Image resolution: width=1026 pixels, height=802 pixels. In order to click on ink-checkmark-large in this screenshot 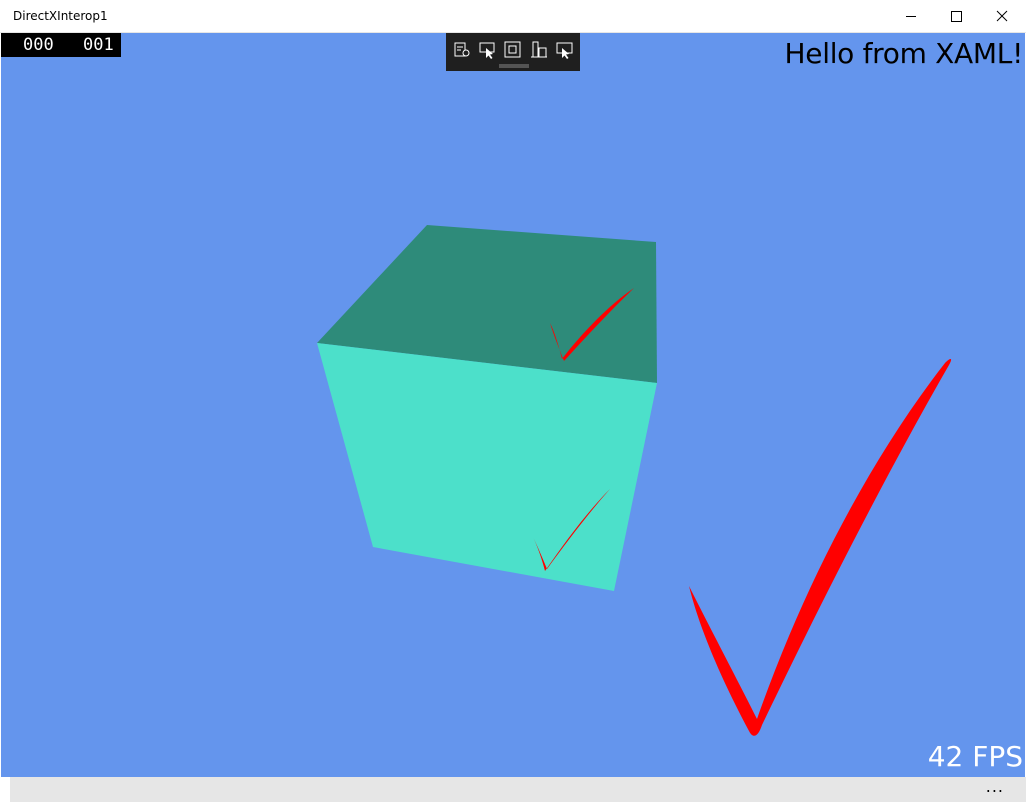, I will do `click(820, 547)`.